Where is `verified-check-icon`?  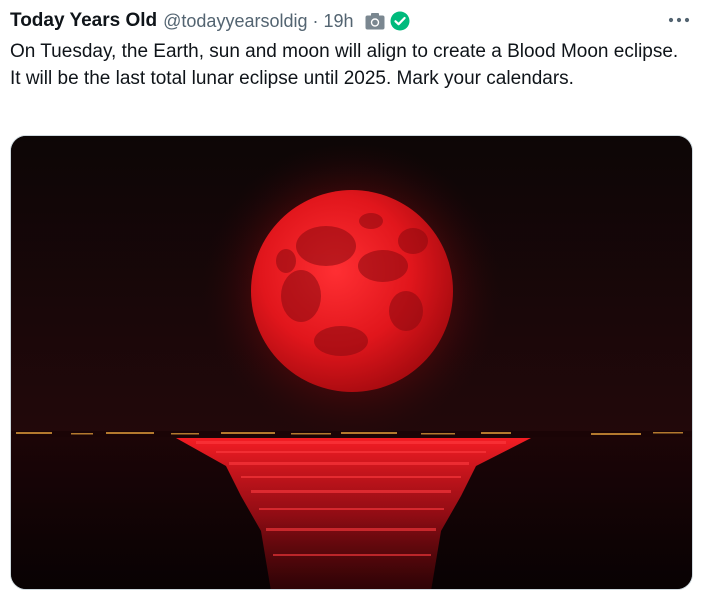
verified-check-icon is located at coordinates (400, 21).